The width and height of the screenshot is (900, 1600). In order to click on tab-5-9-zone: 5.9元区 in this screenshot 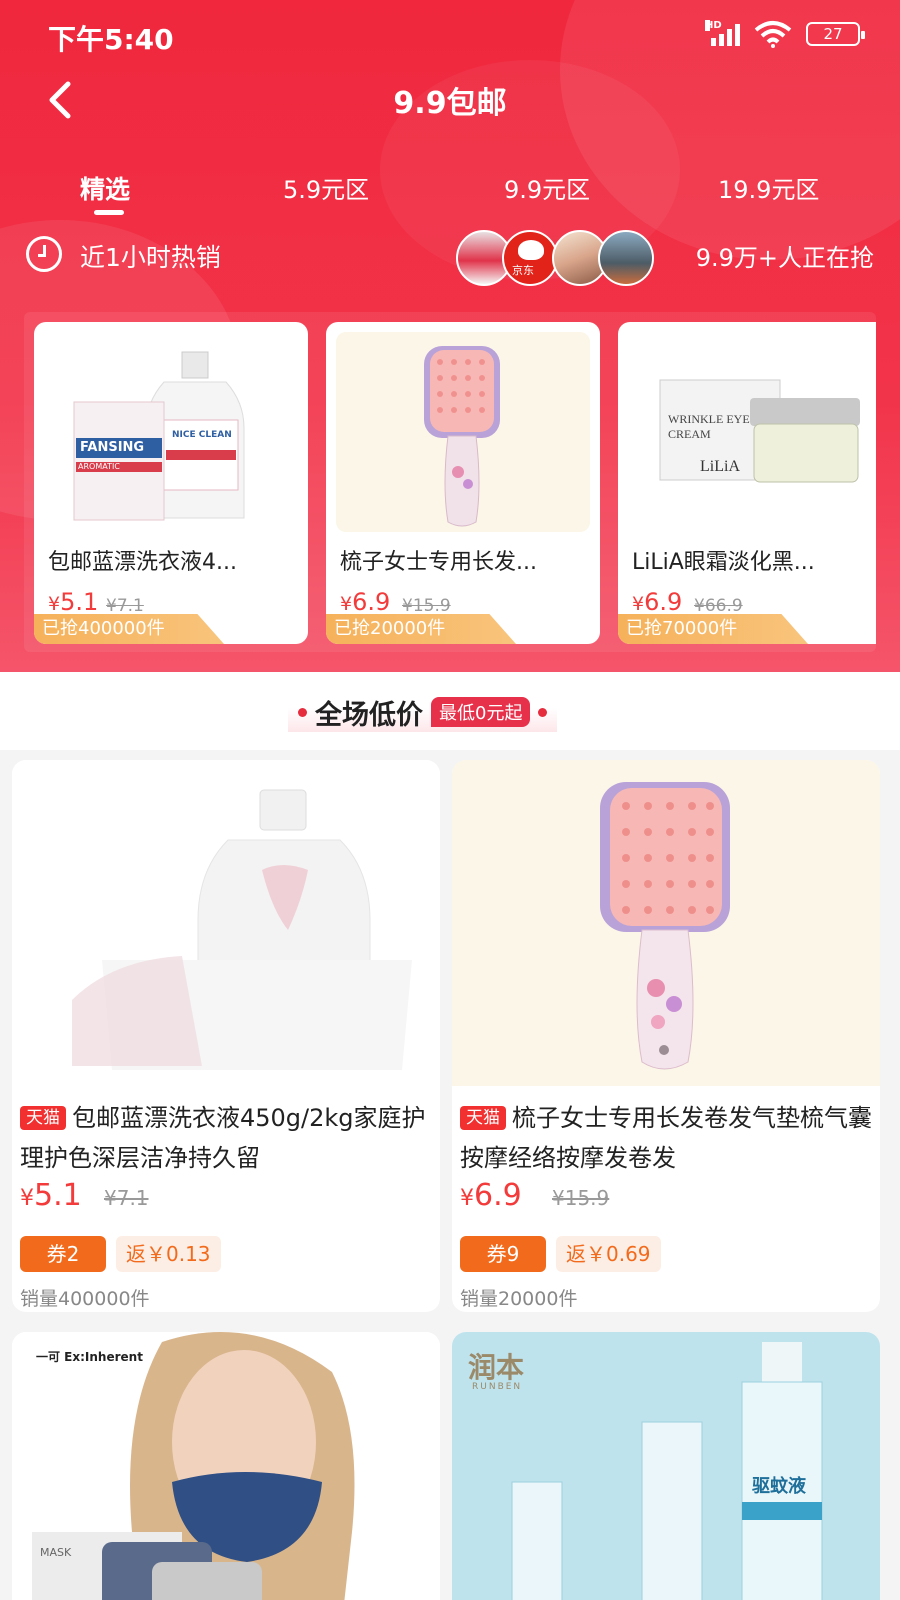, I will do `click(326, 187)`.